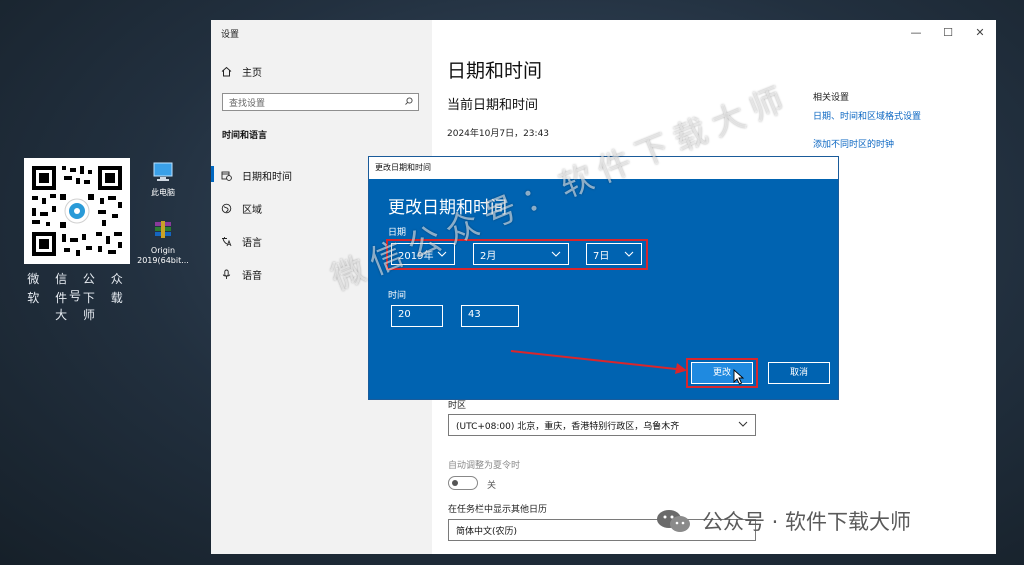 The image size is (1024, 565). I want to click on wechat-icon, so click(674, 521).